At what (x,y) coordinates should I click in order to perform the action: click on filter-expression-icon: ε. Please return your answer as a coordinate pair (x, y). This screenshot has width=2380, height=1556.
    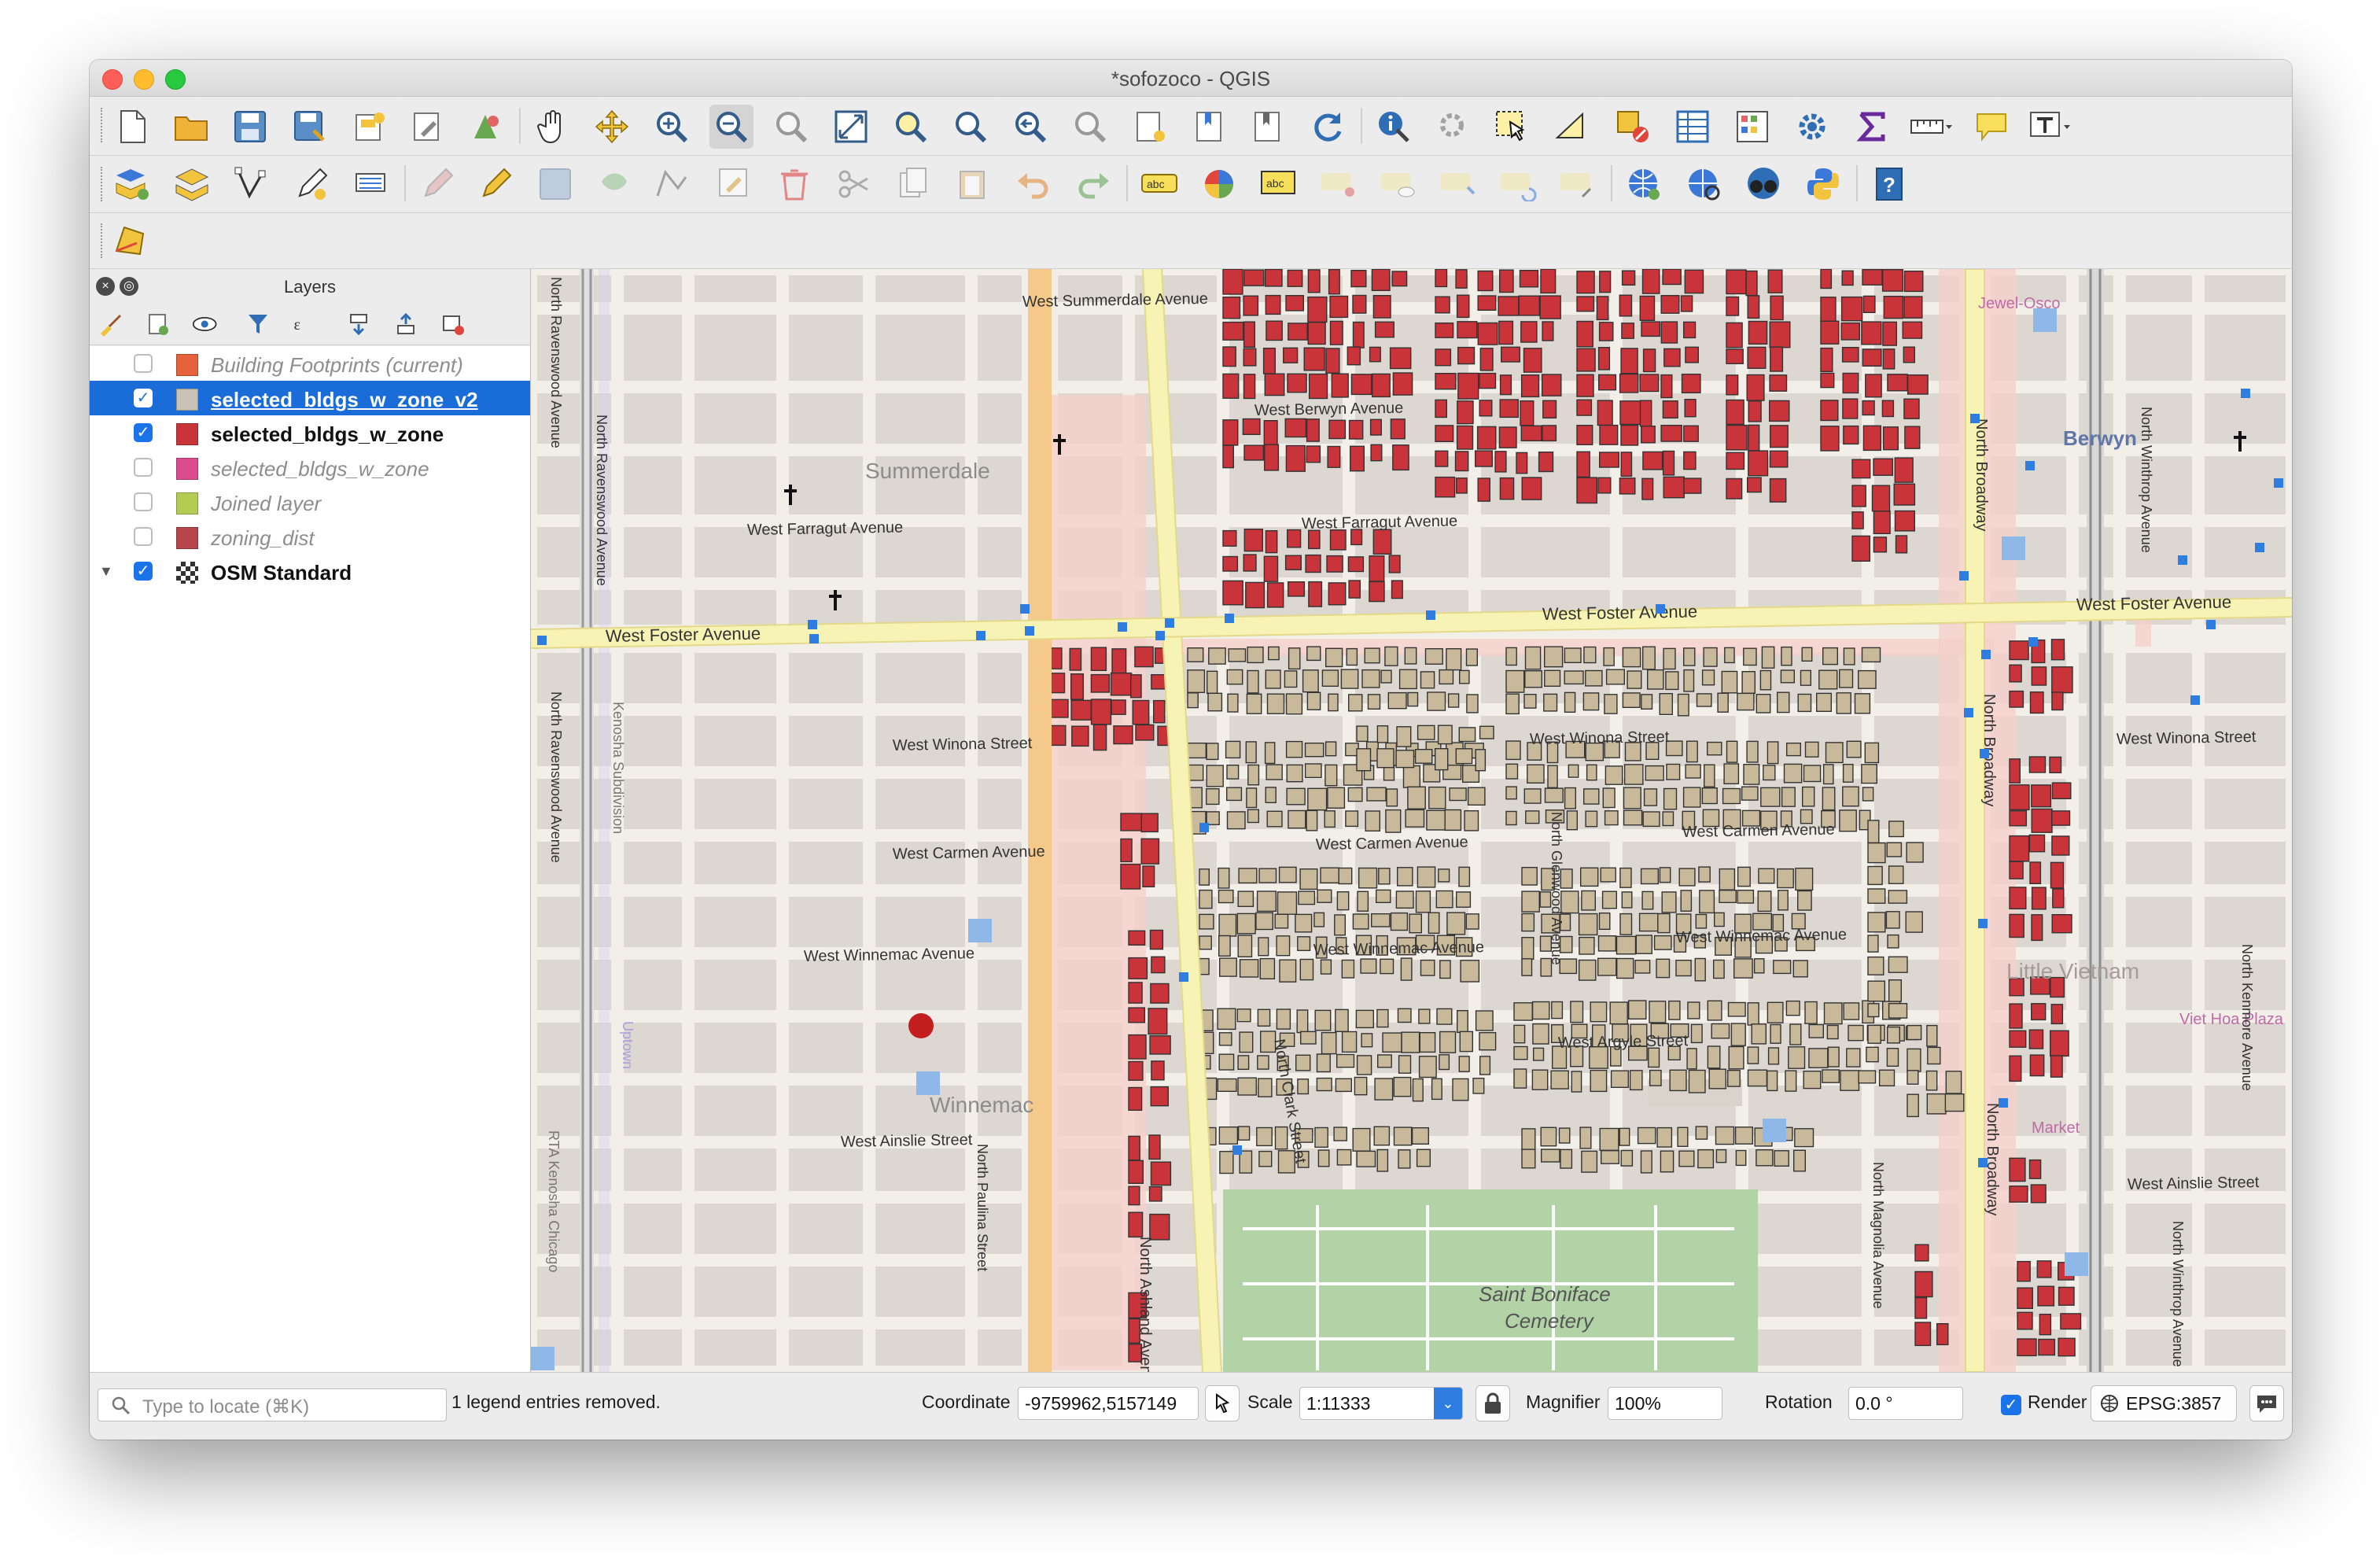
    Looking at the image, I should click on (305, 324).